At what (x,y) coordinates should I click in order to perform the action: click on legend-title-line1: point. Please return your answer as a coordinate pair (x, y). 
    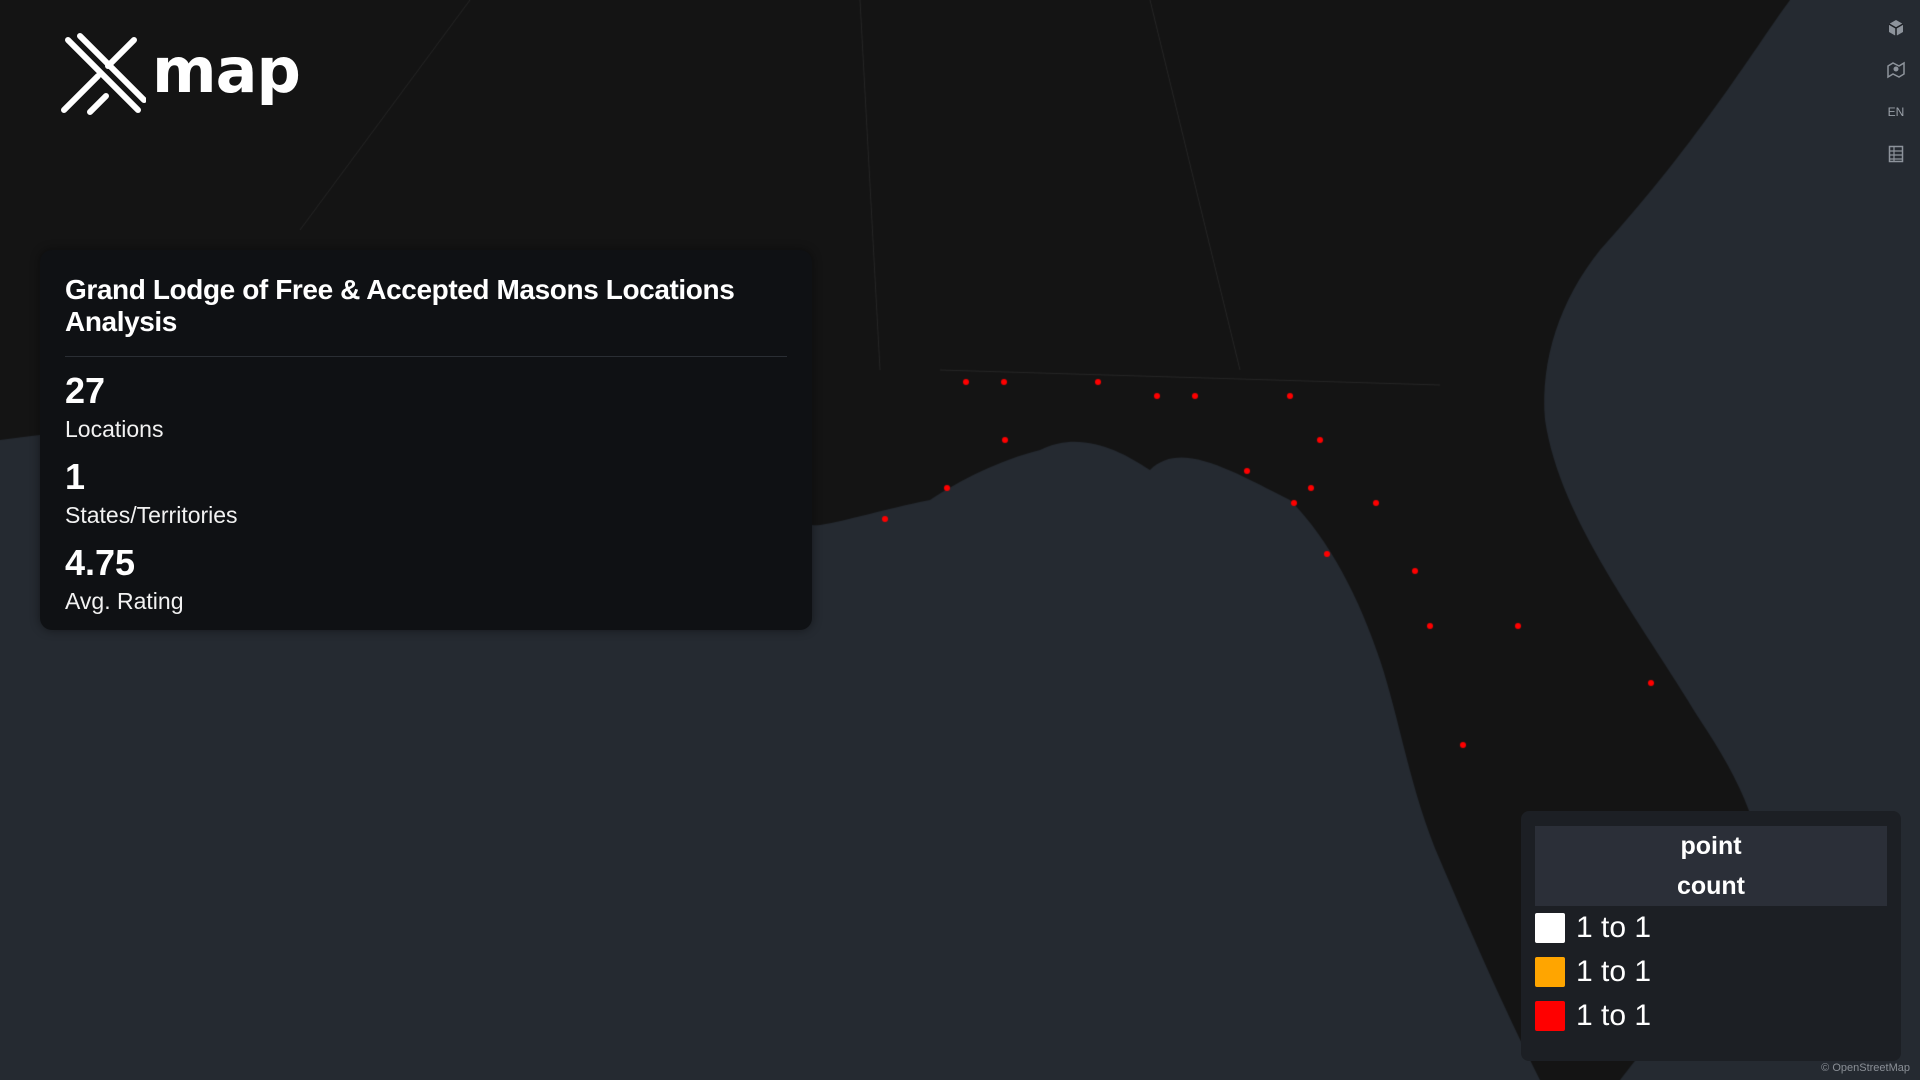
    Looking at the image, I should click on (1711, 846).